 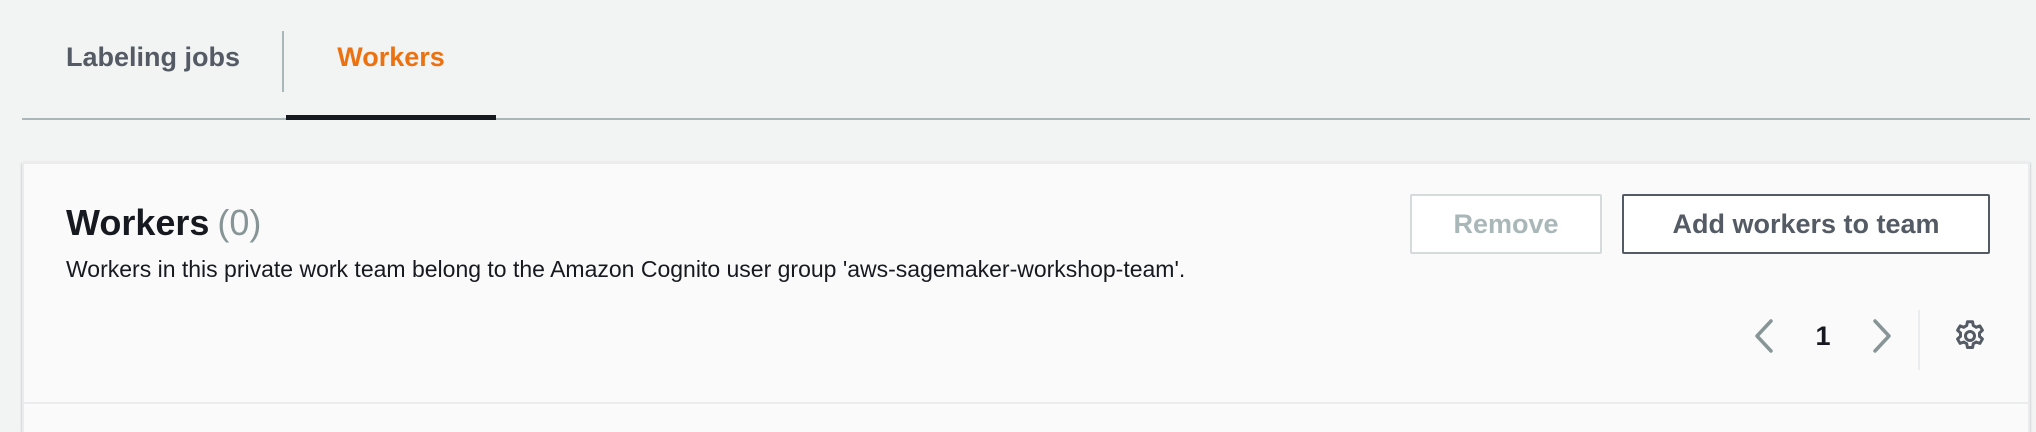 I want to click on gear-icon, so click(x=1970, y=335).